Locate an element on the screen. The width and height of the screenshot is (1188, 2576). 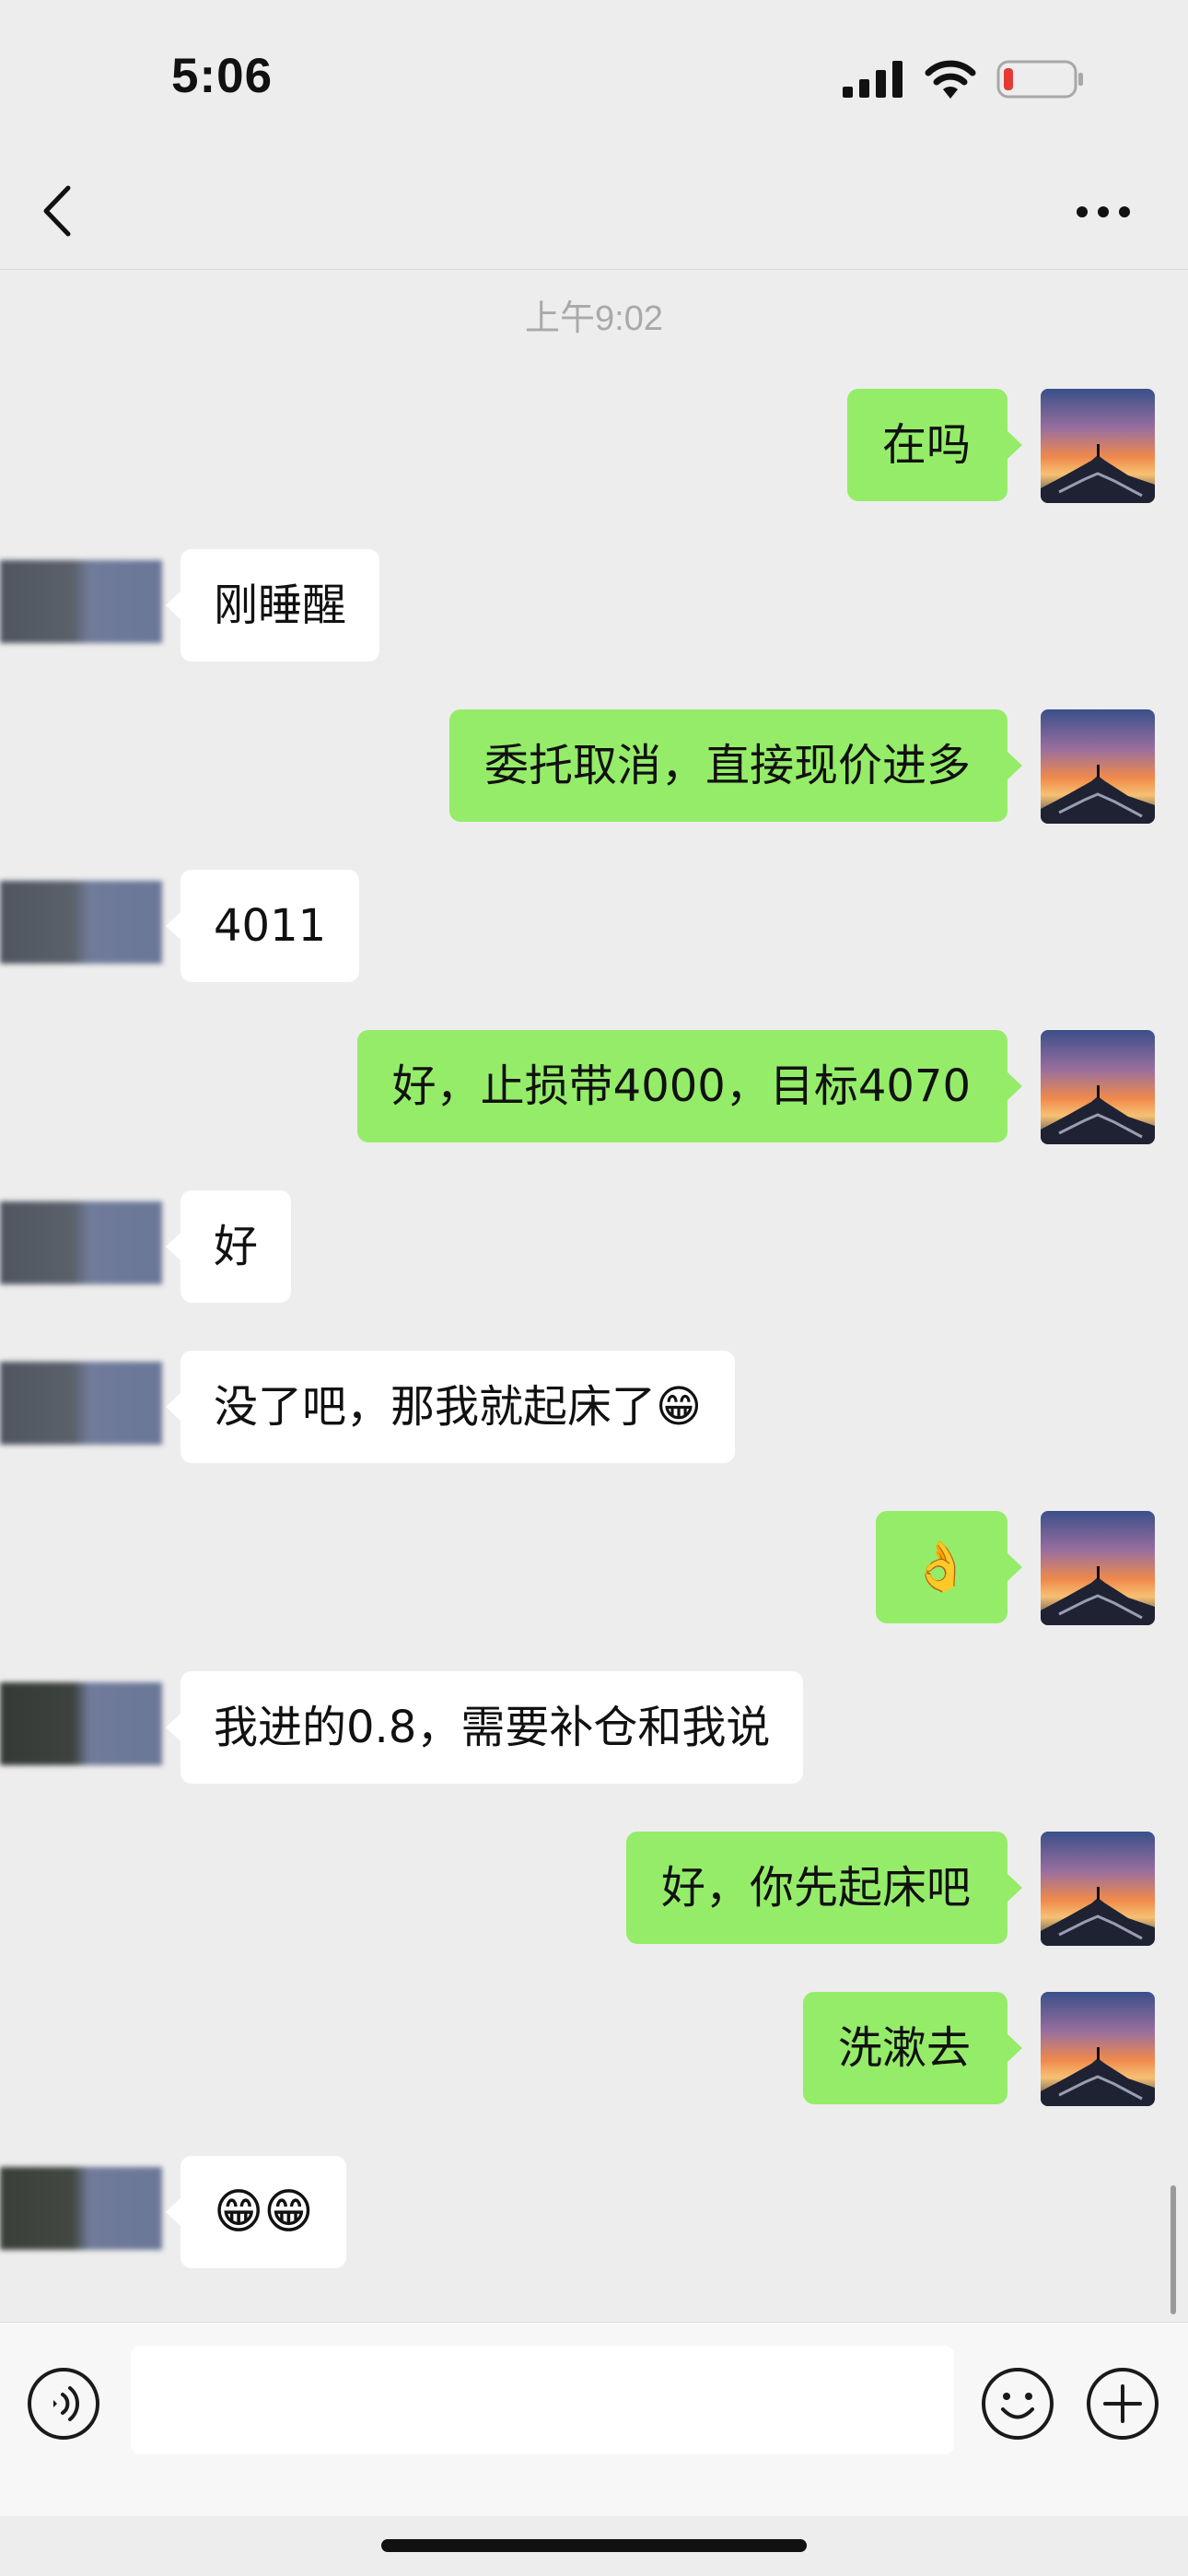
received-bubble: 没了吧，那我就起床了😁 is located at coordinates (451, 1407).